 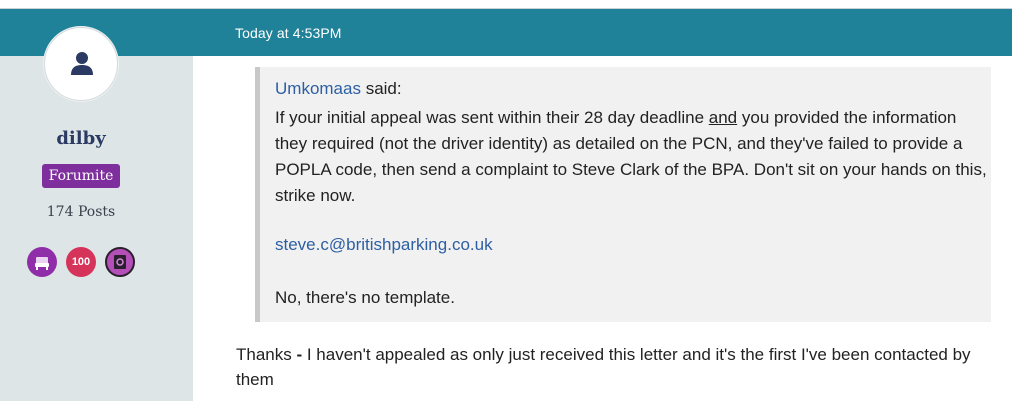 I want to click on top-divider, so click(x=506, y=4).